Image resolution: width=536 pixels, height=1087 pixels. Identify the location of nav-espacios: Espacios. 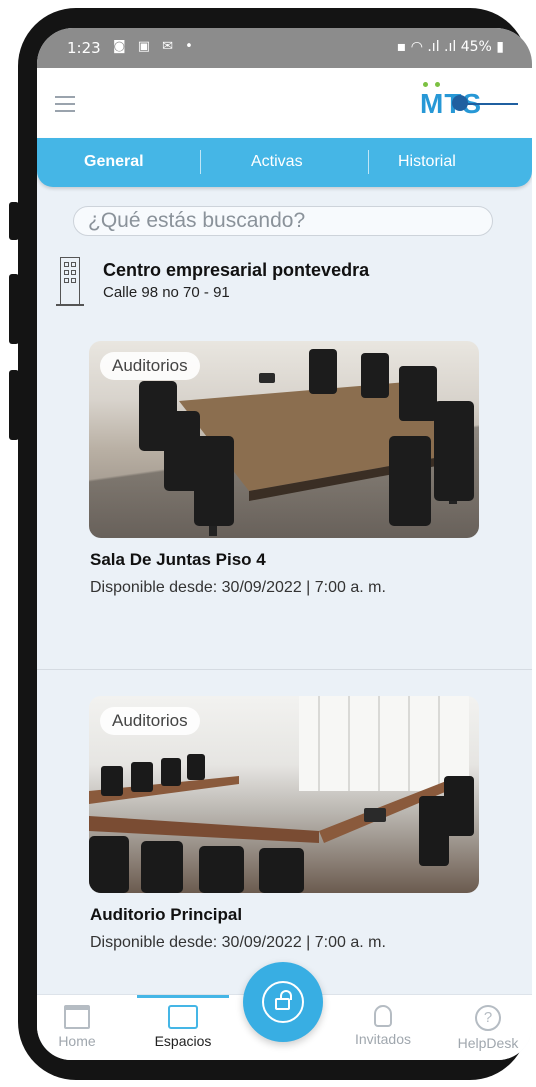
(183, 1022).